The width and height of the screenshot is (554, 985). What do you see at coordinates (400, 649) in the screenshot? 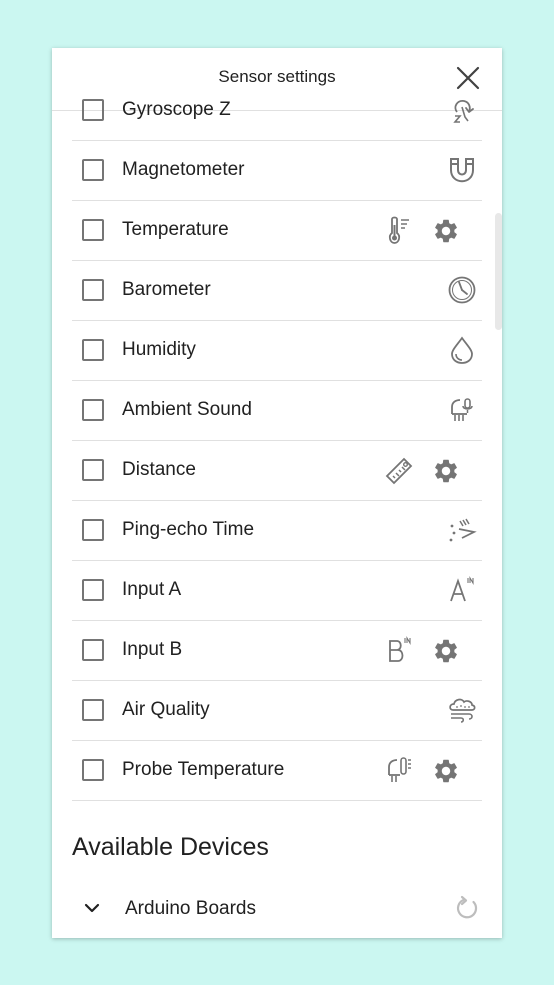
I see `input-b-icon` at bounding box center [400, 649].